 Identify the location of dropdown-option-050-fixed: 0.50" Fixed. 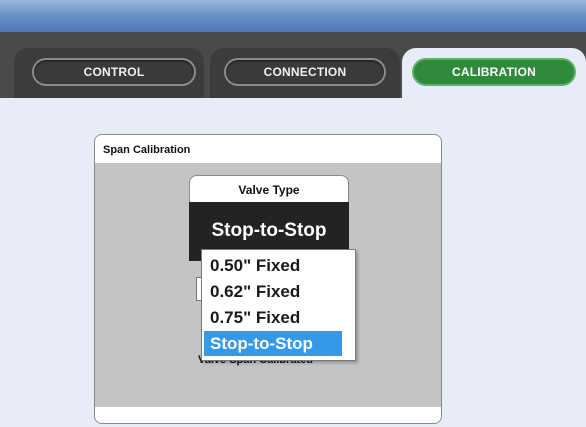
(278, 265).